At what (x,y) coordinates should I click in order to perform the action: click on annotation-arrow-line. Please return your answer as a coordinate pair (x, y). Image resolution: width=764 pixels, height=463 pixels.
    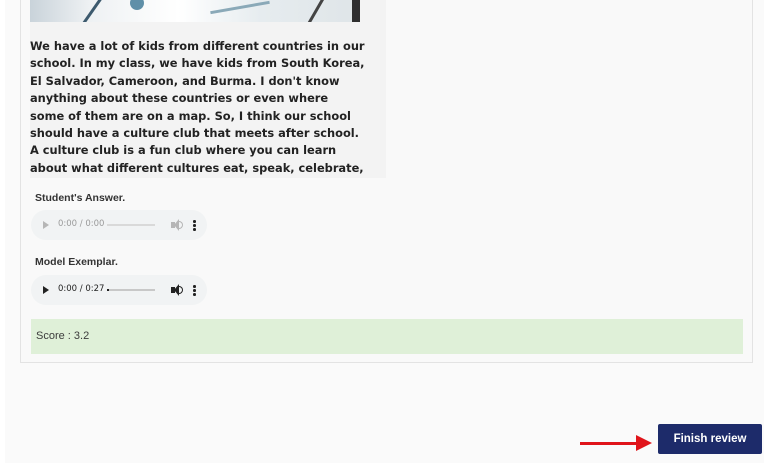
    Looking at the image, I should click on (610, 443).